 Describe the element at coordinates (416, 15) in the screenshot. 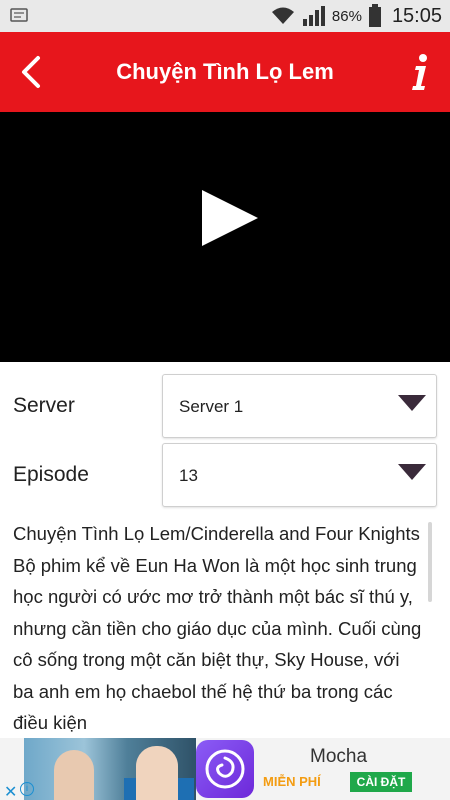

I see `clock: 15:05` at that location.